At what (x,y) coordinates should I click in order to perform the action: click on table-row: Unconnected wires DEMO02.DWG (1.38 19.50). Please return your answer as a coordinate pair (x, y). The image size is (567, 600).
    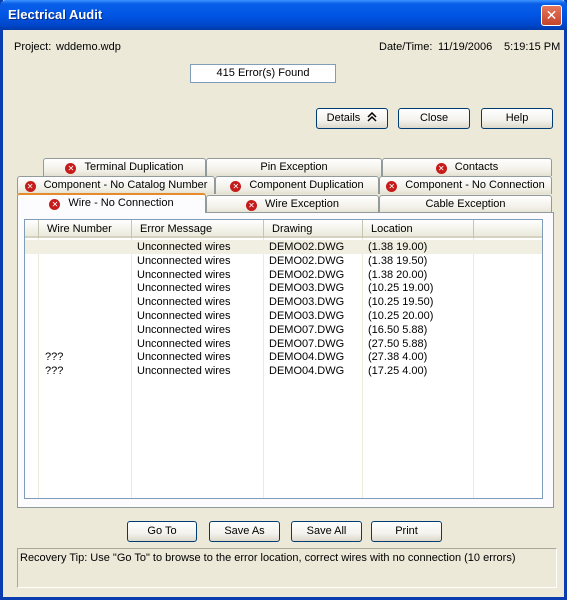
    Looking at the image, I should click on (283, 261).